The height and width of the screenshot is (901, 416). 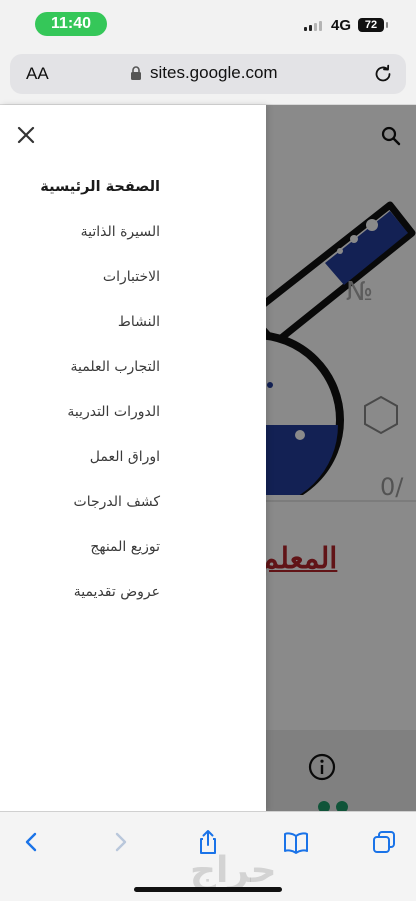 What do you see at coordinates (208, 23) in the screenshot?
I see `status-bar: 11:40 4G 72` at bounding box center [208, 23].